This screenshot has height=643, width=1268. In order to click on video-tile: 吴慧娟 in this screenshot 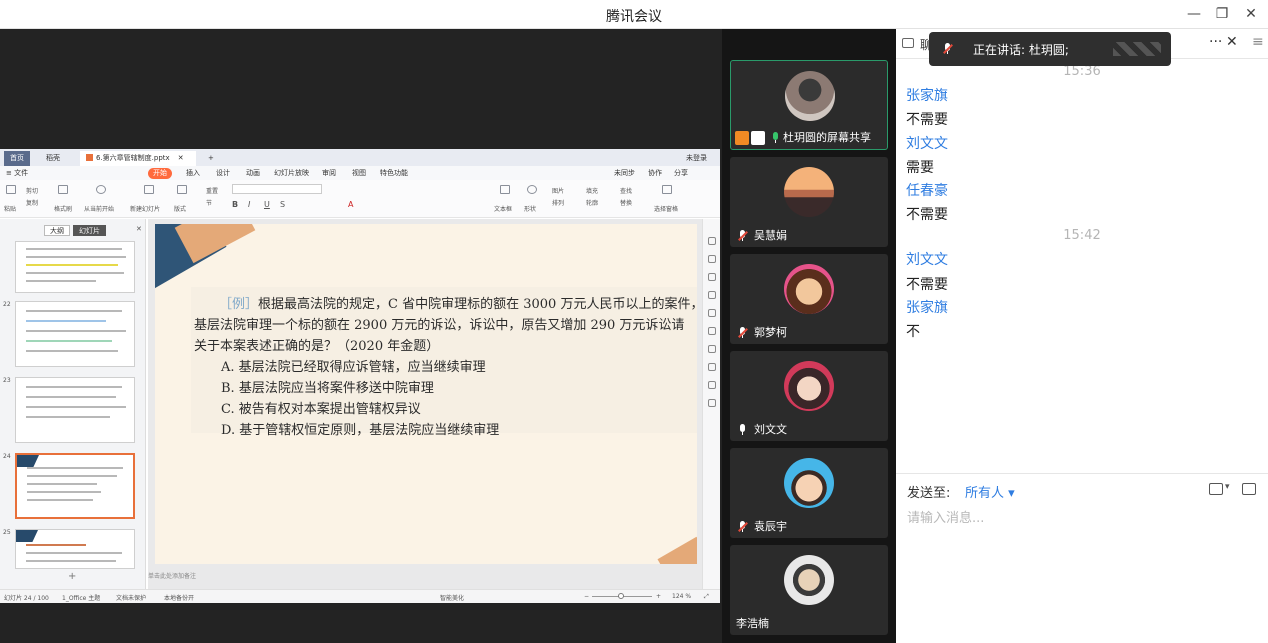, I will do `click(809, 202)`.